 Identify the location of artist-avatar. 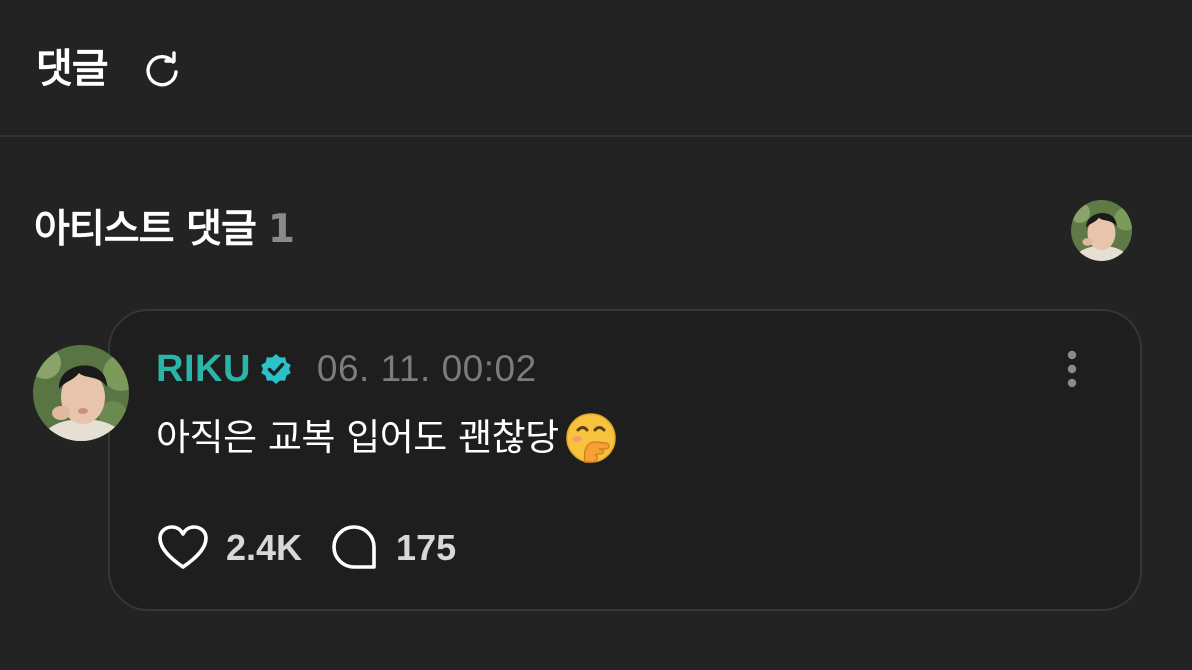
(1101, 230).